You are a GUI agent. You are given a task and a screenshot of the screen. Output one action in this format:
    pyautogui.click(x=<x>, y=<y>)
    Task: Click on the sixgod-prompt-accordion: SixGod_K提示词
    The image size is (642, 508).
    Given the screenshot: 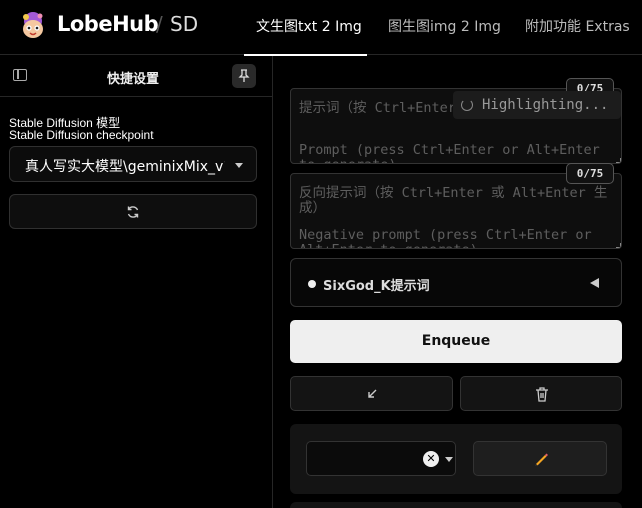 What is the action you would take?
    pyautogui.click(x=456, y=282)
    